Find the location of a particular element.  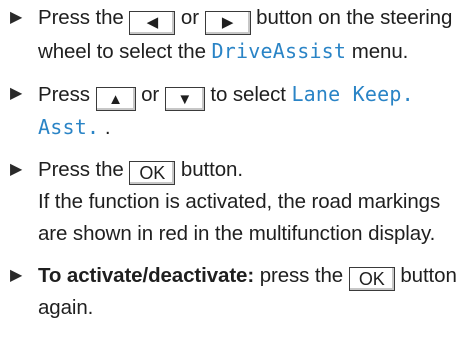

left-triangle-icon: ◀ is located at coordinates (152, 22).